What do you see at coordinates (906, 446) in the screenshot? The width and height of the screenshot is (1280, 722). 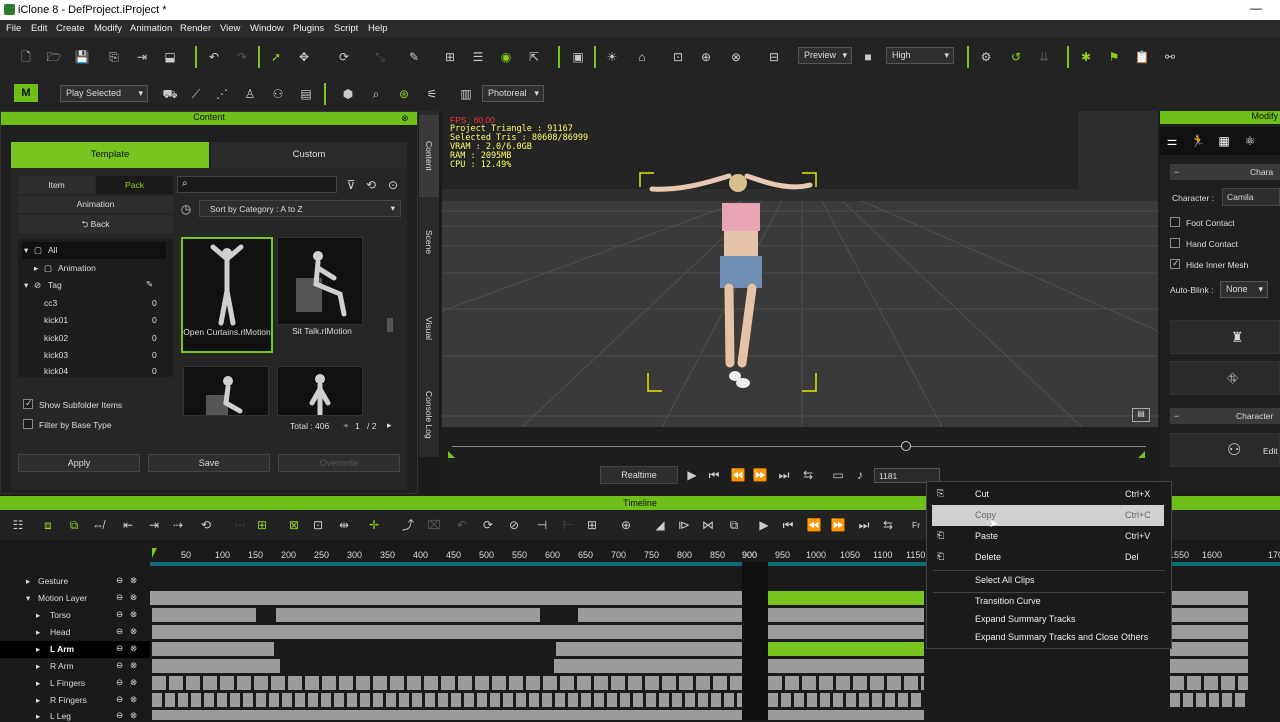 I see `time-scrubber-handle` at bounding box center [906, 446].